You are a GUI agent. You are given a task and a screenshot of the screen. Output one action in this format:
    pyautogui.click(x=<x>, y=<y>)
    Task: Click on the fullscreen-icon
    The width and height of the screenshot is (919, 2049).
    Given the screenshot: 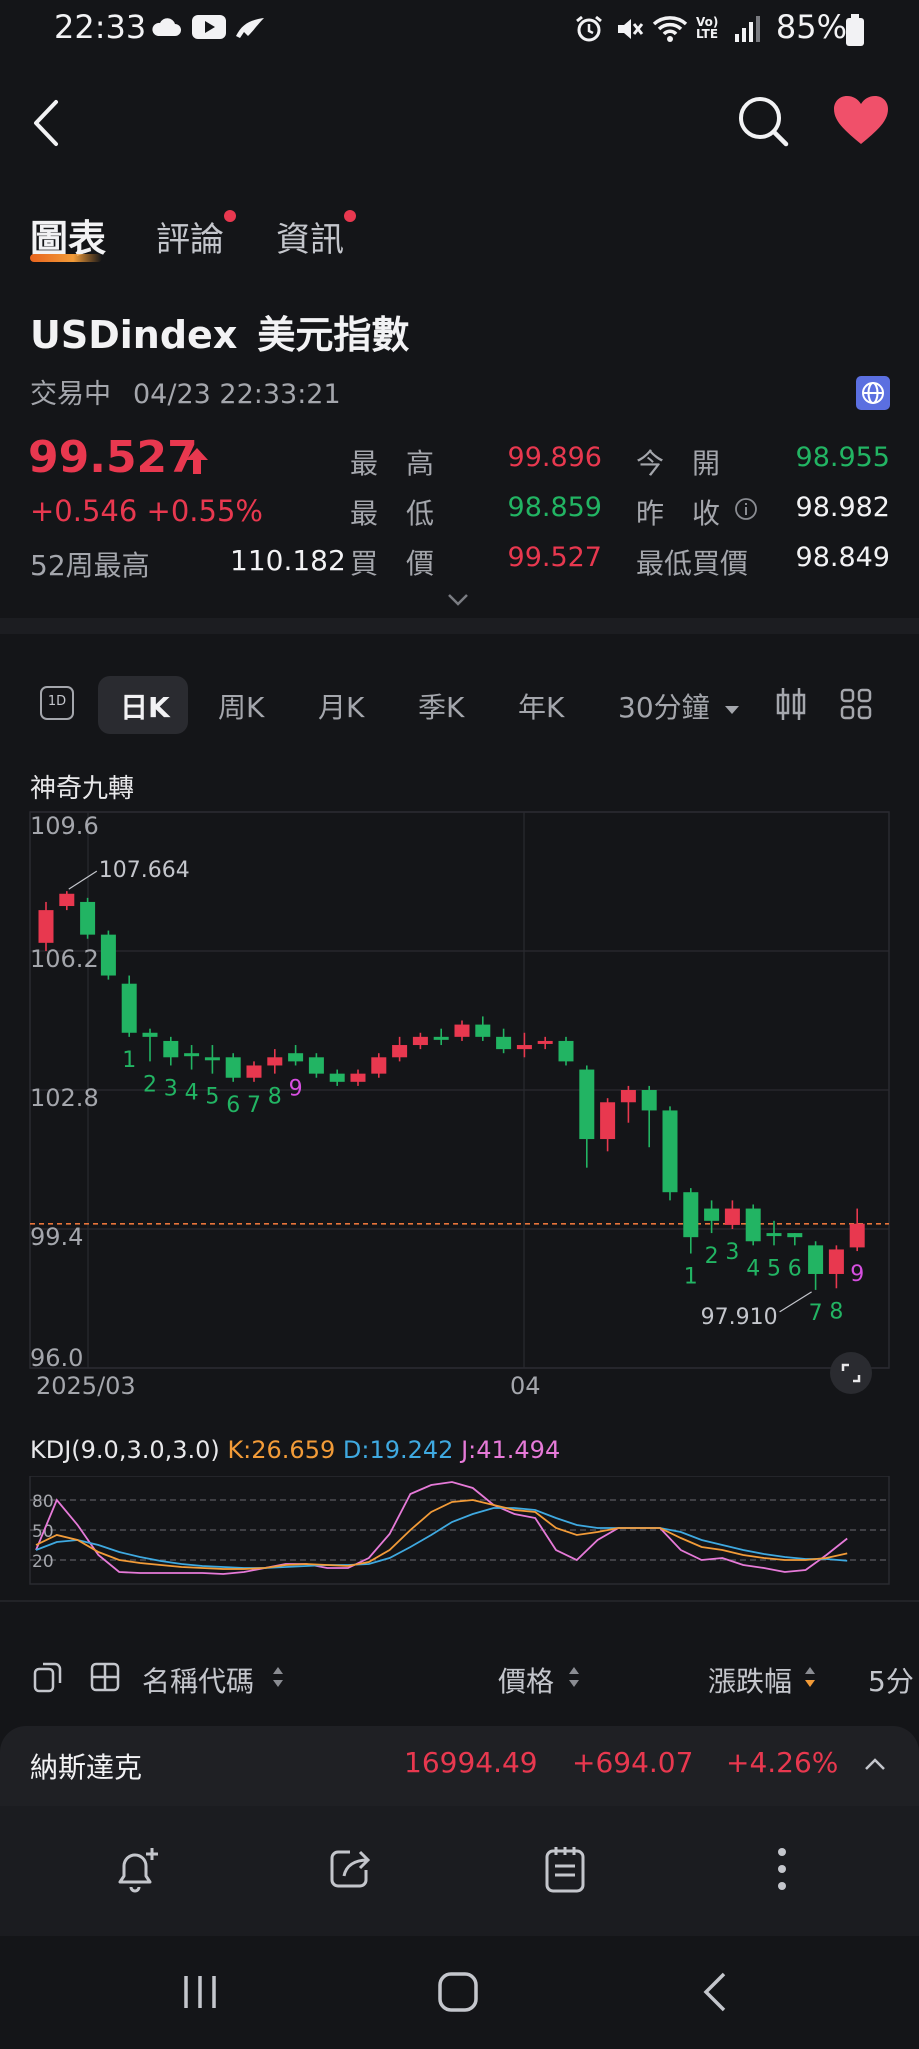 What is the action you would take?
    pyautogui.click(x=851, y=1373)
    